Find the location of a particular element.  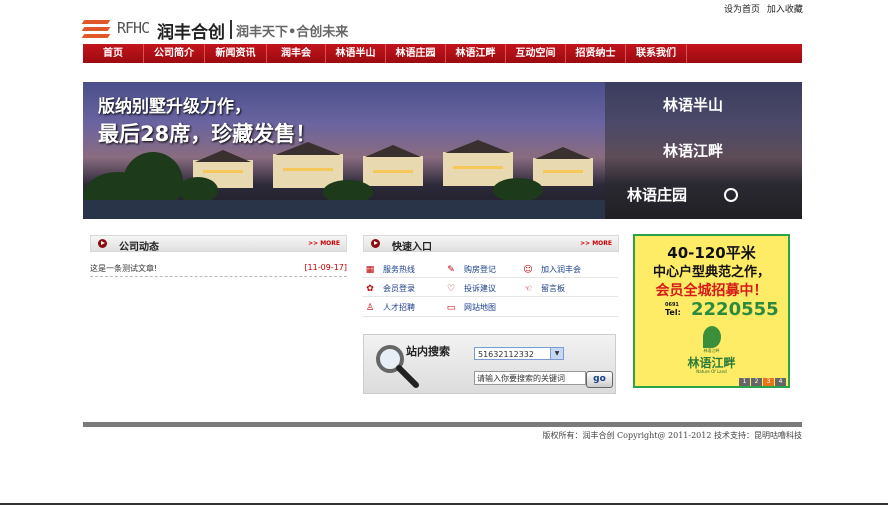

quick-link-join-club: ☺ 加入润丰会 is located at coordinates (552, 269).